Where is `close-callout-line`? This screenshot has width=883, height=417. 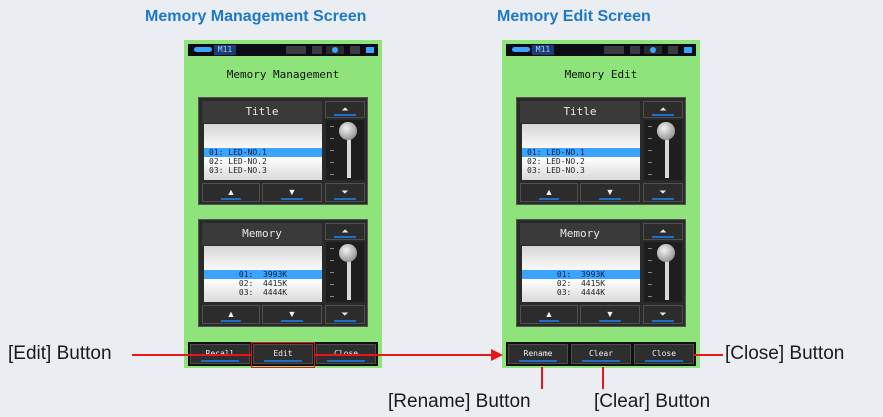 close-callout-line is located at coordinates (708, 355).